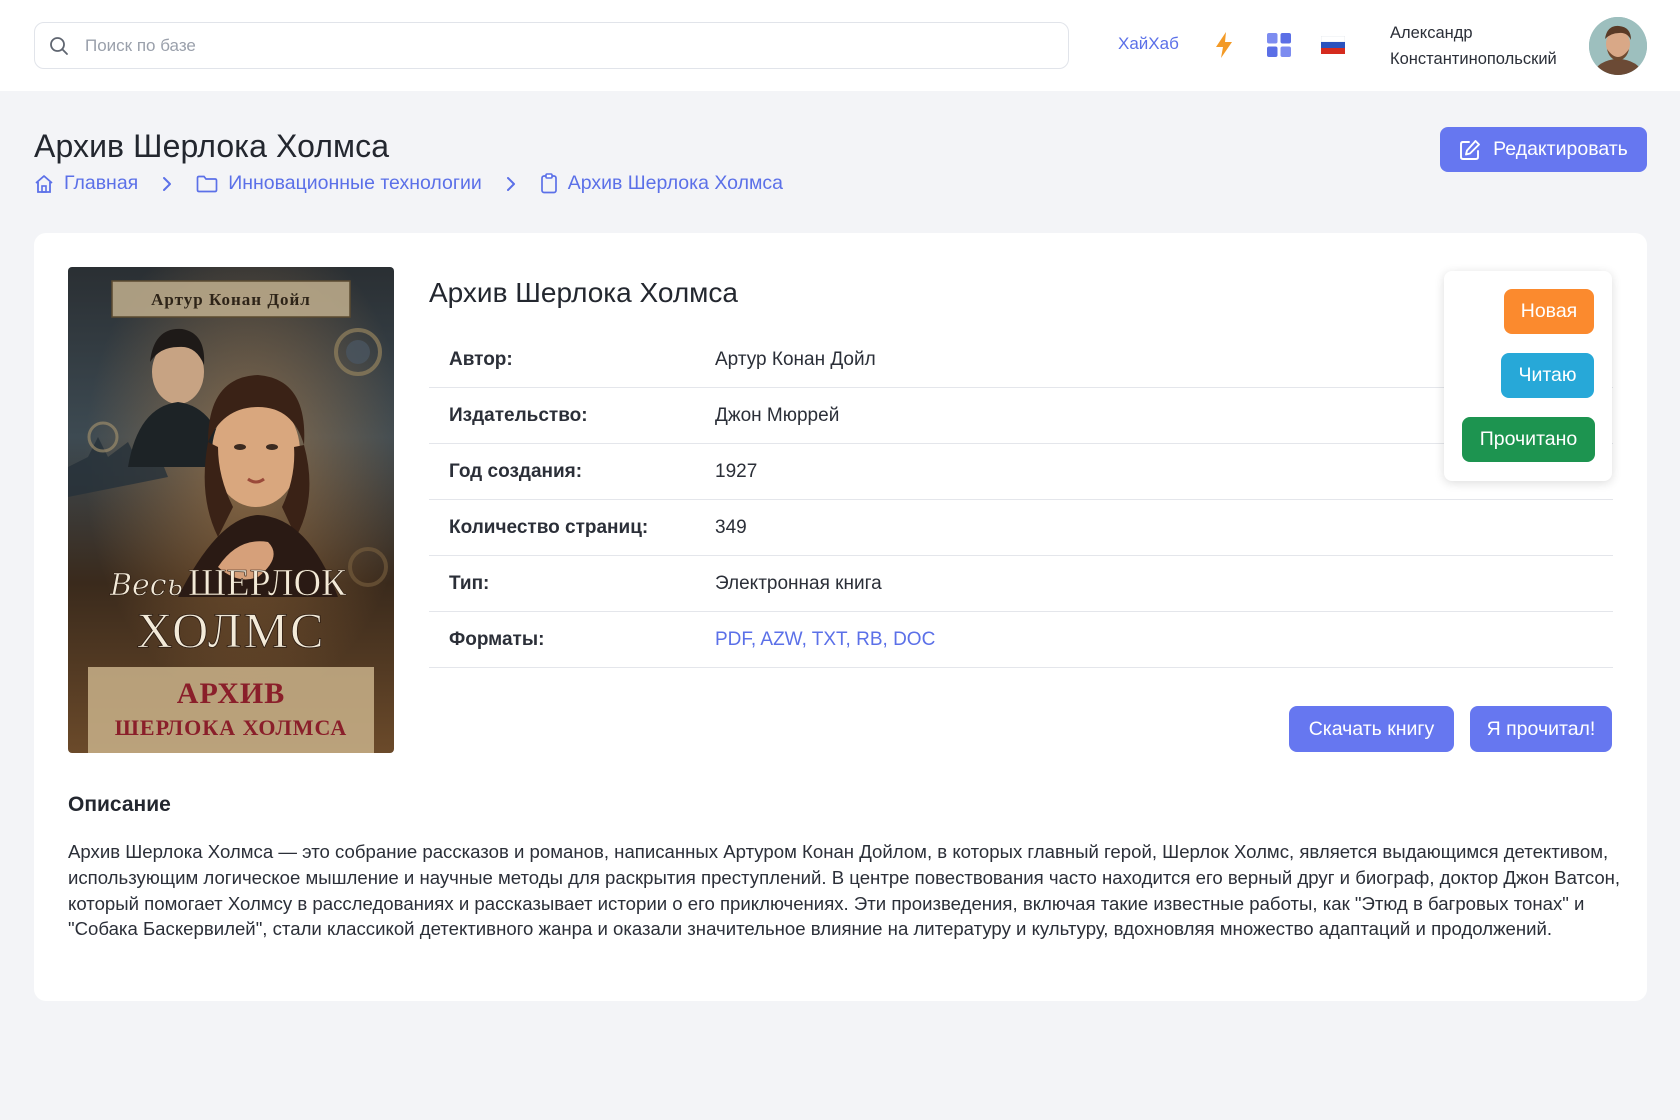 The width and height of the screenshot is (1680, 1120). Describe the element at coordinates (146, 585) in the screenshot. I see `cover-series-word: Весь` at that location.